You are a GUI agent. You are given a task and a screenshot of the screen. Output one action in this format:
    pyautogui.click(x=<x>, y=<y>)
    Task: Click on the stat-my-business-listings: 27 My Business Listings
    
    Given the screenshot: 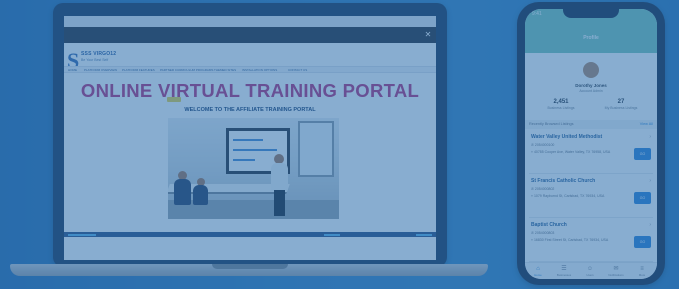 What is the action you would take?
    pyautogui.click(x=621, y=104)
    